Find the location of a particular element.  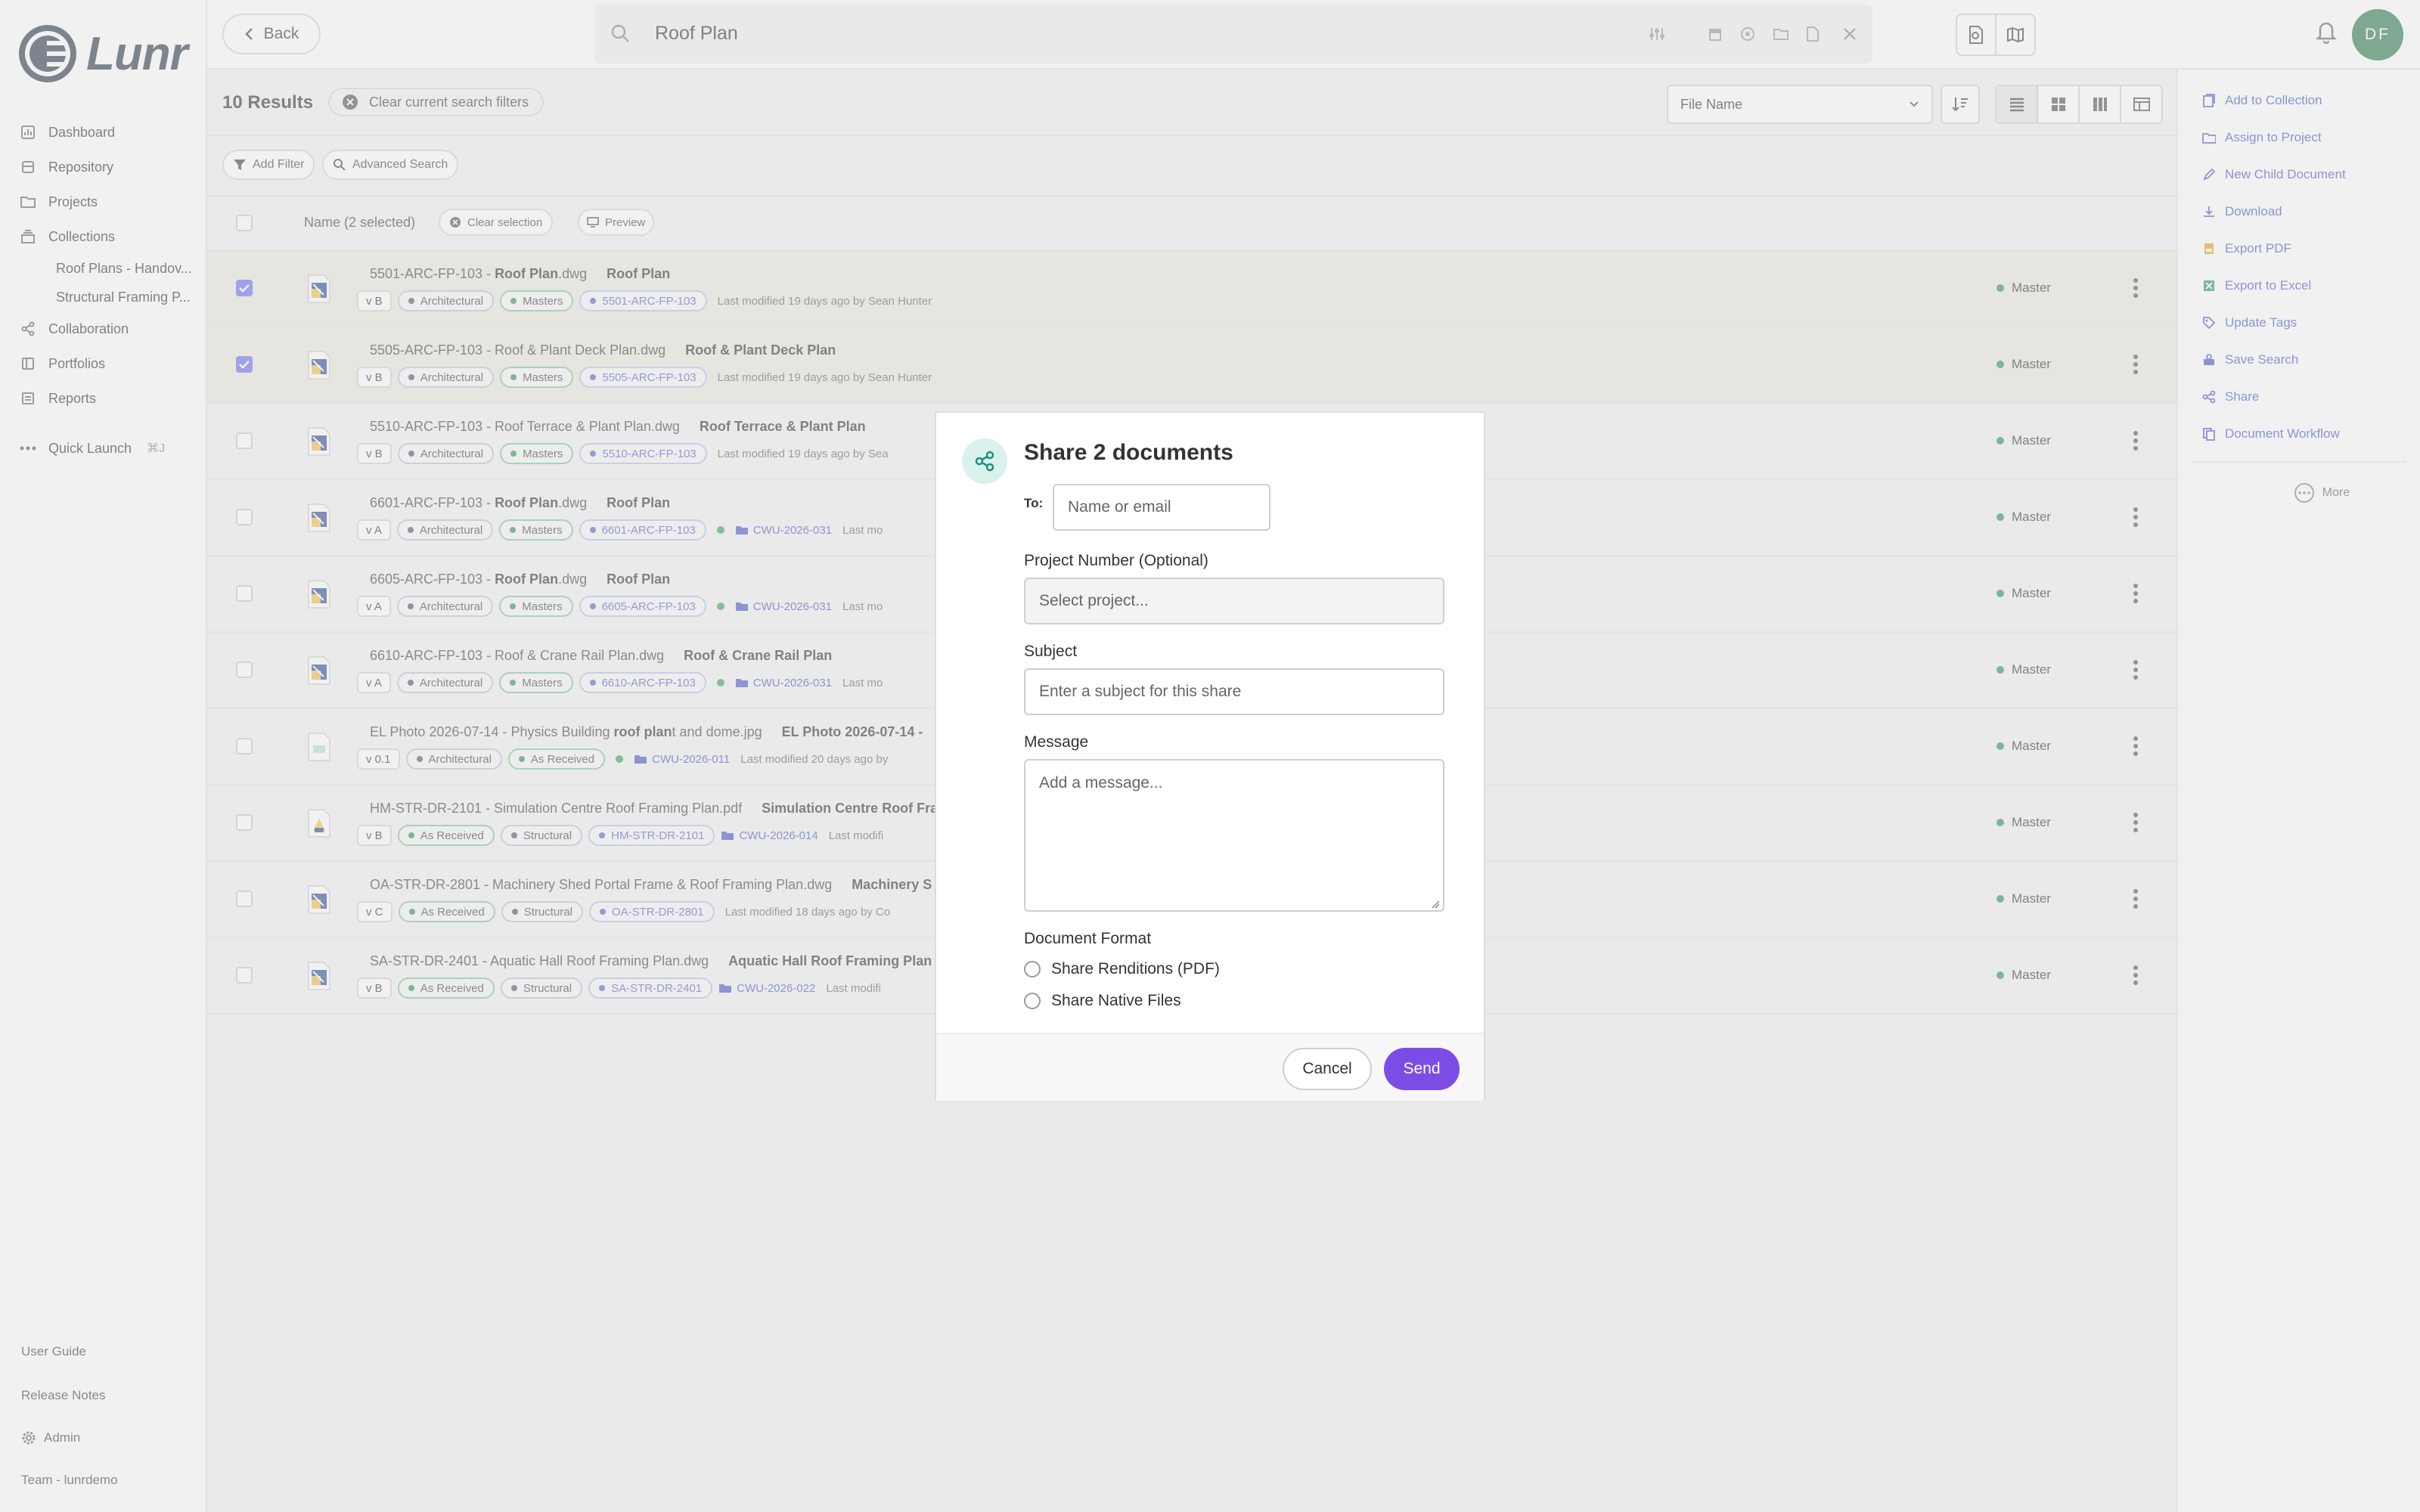

format-option-native-label: Share Native Files is located at coordinates (1116, 1001).